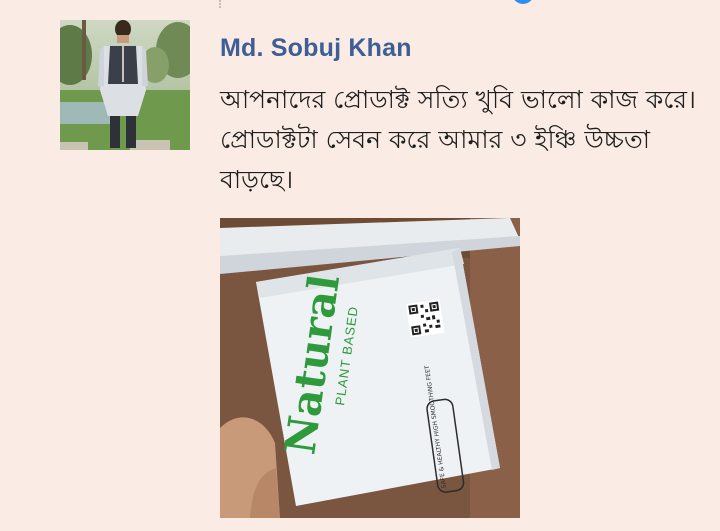 The image size is (720, 531). What do you see at coordinates (220, 4) in the screenshot?
I see `thread-divider` at bounding box center [220, 4].